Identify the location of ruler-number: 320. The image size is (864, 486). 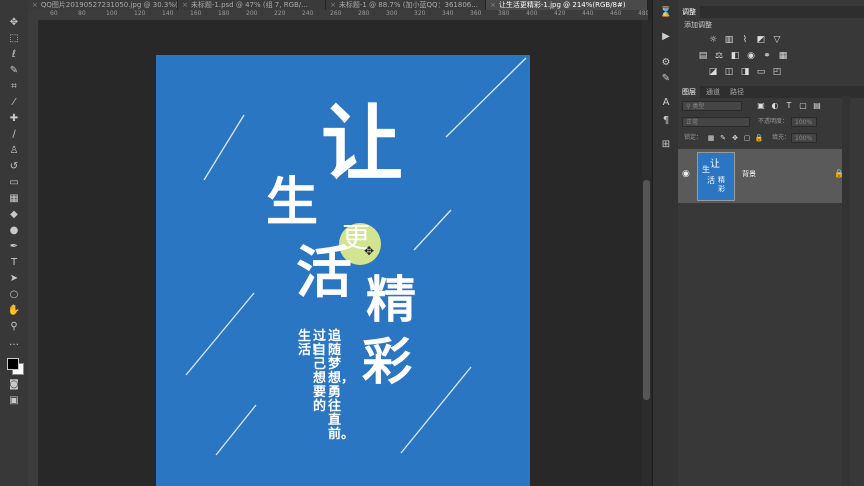
(420, 13).